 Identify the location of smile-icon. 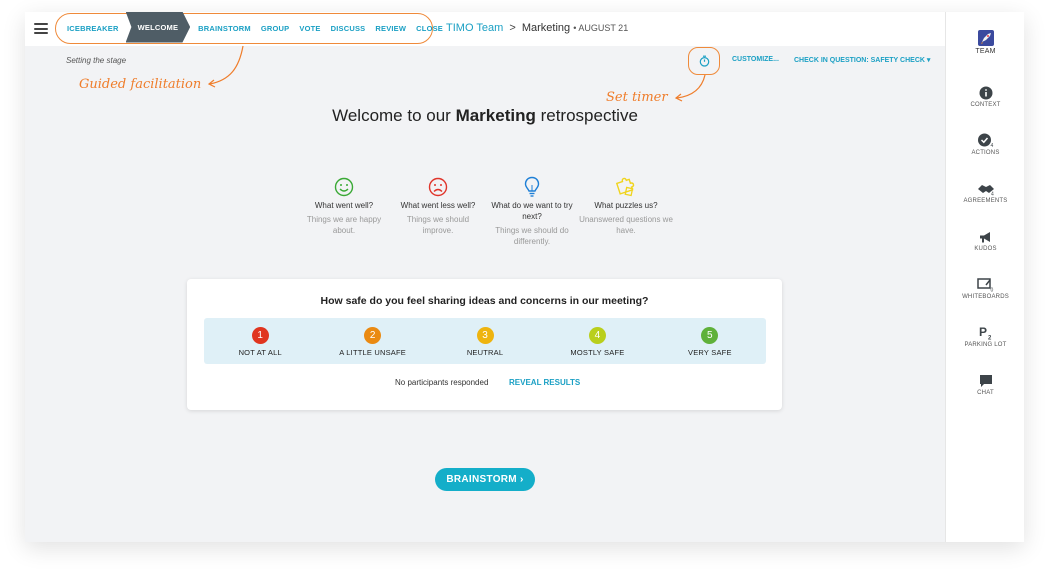
(344, 187).